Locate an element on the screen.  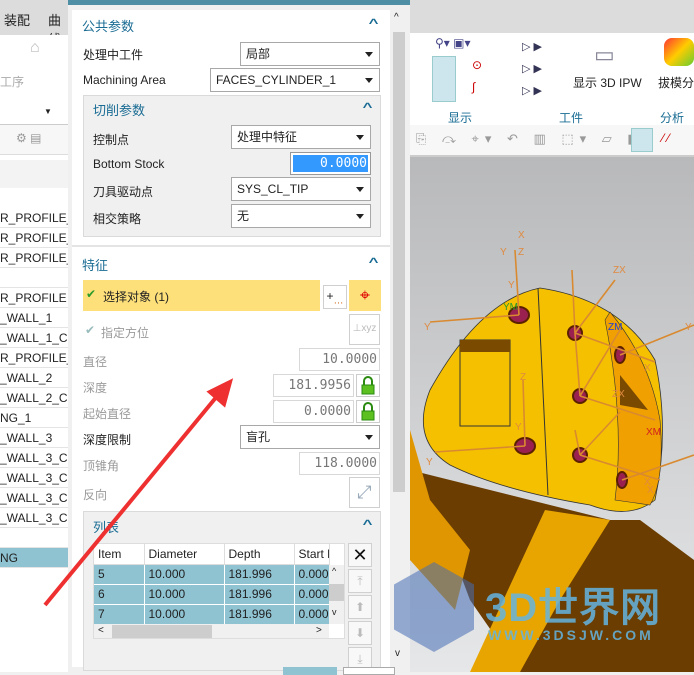
select-object-label: 选择对象 (1) is located at coordinates (136, 297).